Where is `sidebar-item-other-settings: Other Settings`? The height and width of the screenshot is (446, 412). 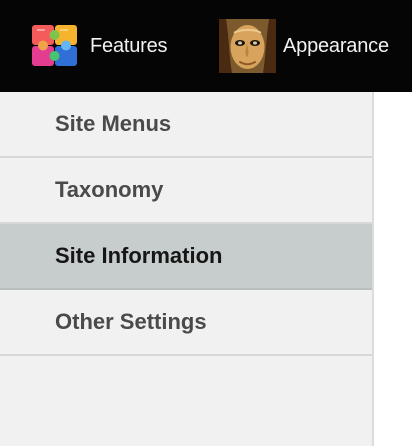
sidebar-item-other-settings: Other Settings is located at coordinates (186, 323).